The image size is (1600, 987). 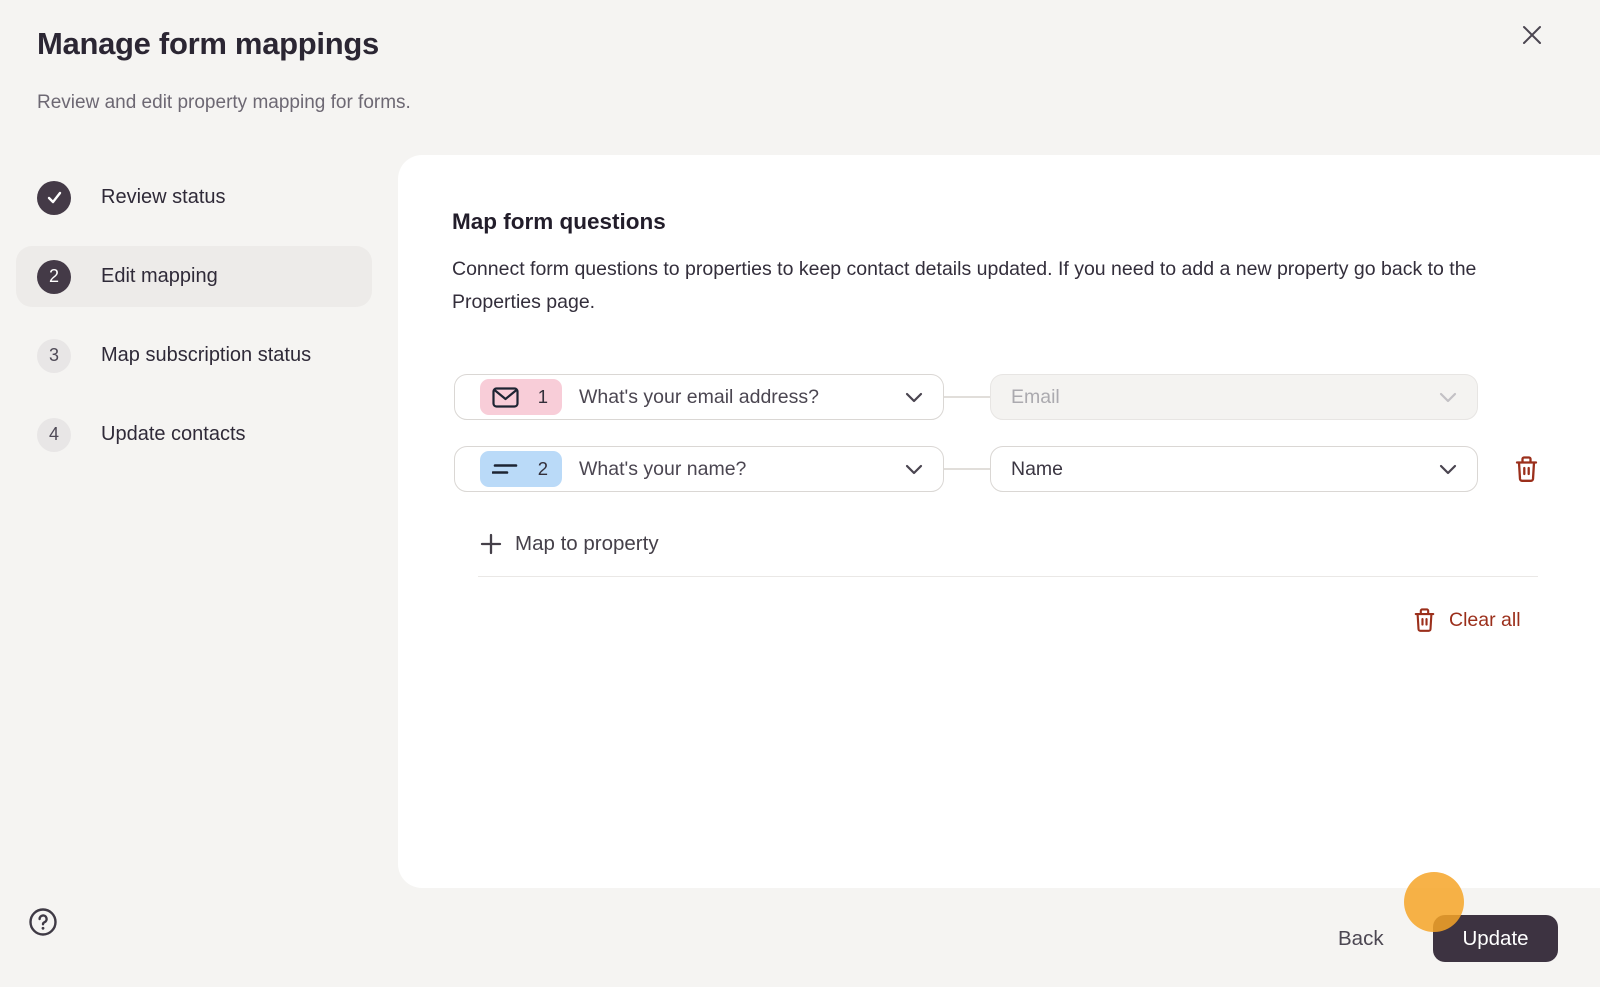 What do you see at coordinates (1234, 397) in the screenshot?
I see `property-select-email: Email` at bounding box center [1234, 397].